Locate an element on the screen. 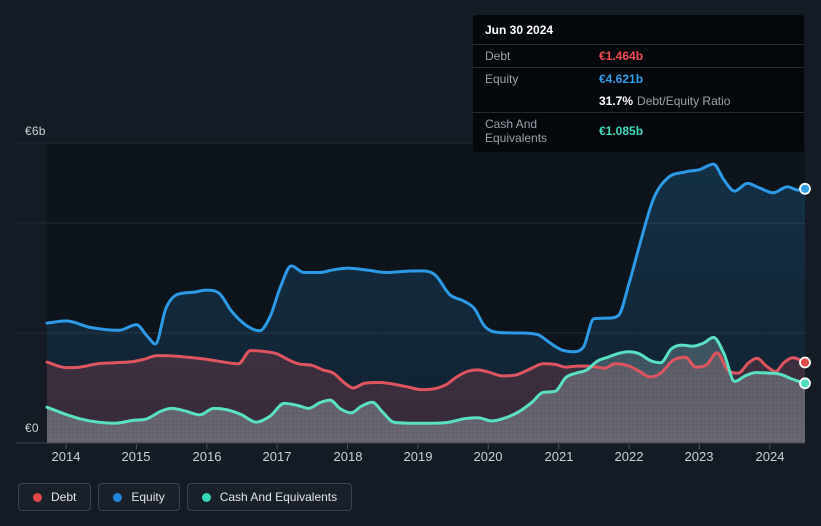 This screenshot has width=821, height=526. tooltip-date: Jun 30 2024 is located at coordinates (638, 30).